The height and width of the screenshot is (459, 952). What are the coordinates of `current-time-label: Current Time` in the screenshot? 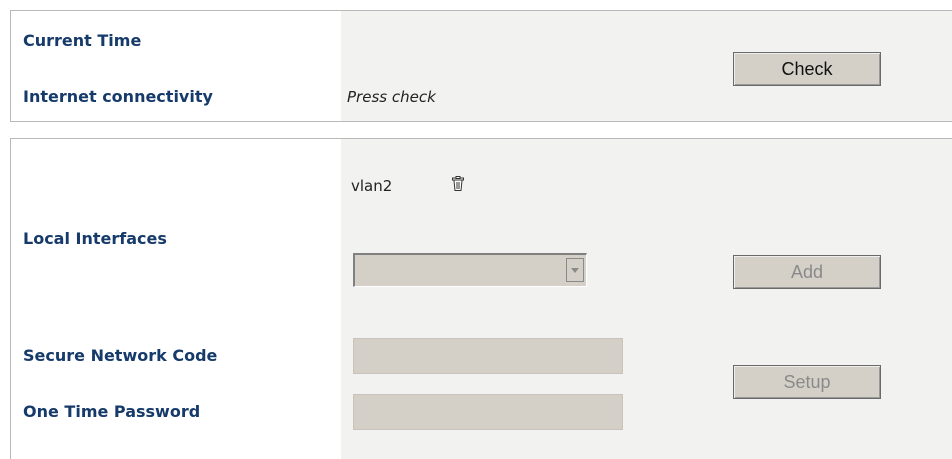 It's located at (82, 40).